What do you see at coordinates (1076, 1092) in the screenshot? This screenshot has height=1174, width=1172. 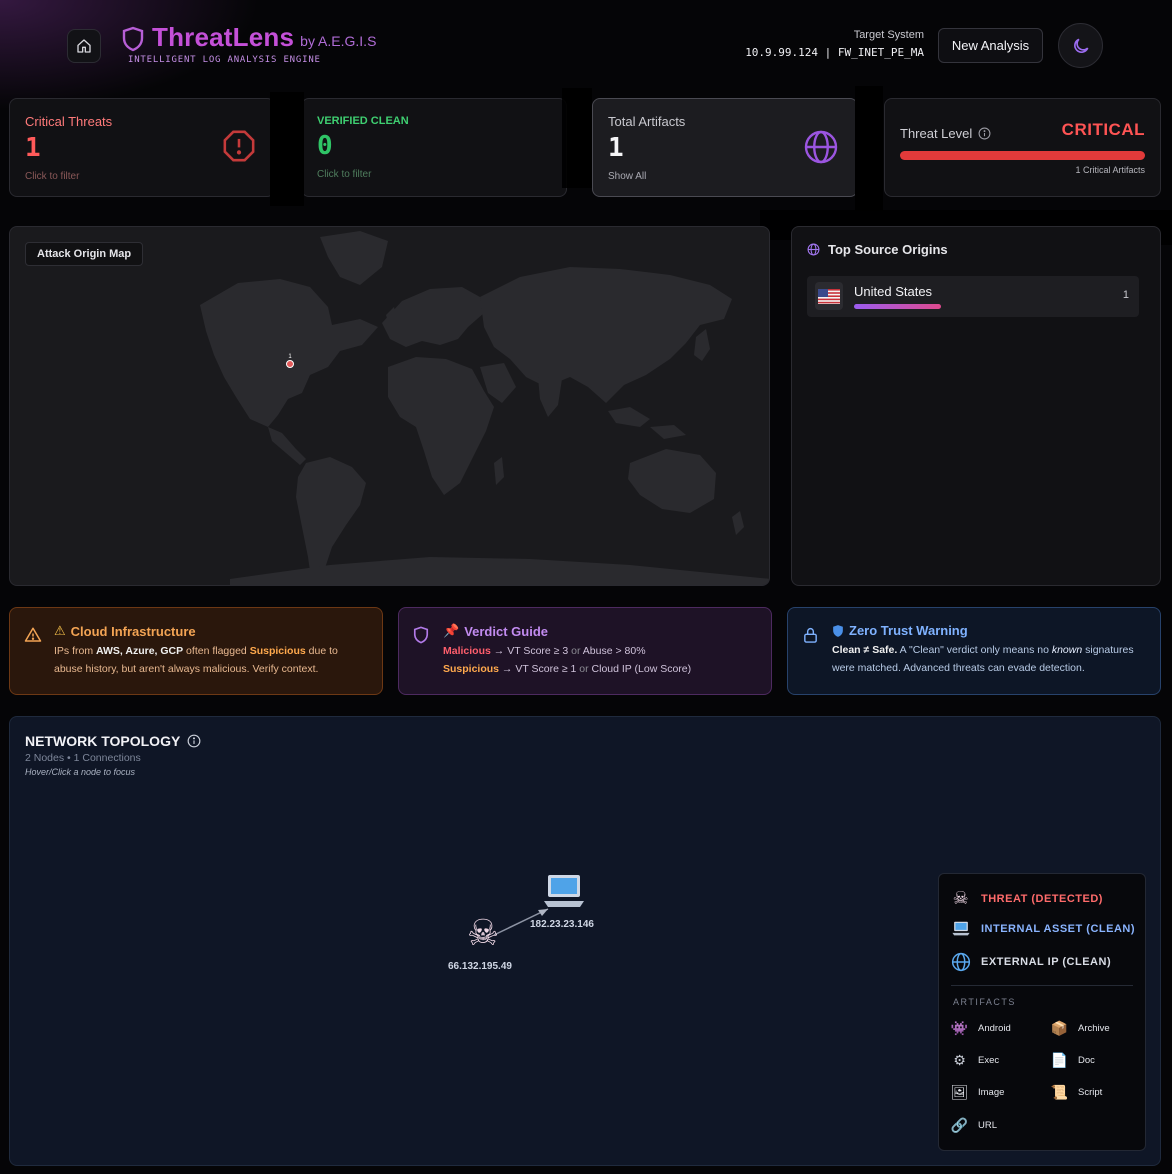 I see `artifact-script: 📜 Script` at bounding box center [1076, 1092].